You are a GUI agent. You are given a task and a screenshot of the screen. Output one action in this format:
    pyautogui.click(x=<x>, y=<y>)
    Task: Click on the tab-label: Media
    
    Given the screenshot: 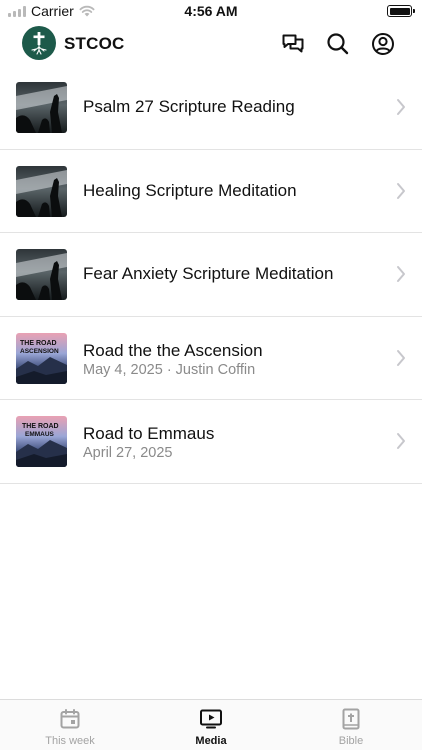 What is the action you would take?
    pyautogui.click(x=211, y=741)
    